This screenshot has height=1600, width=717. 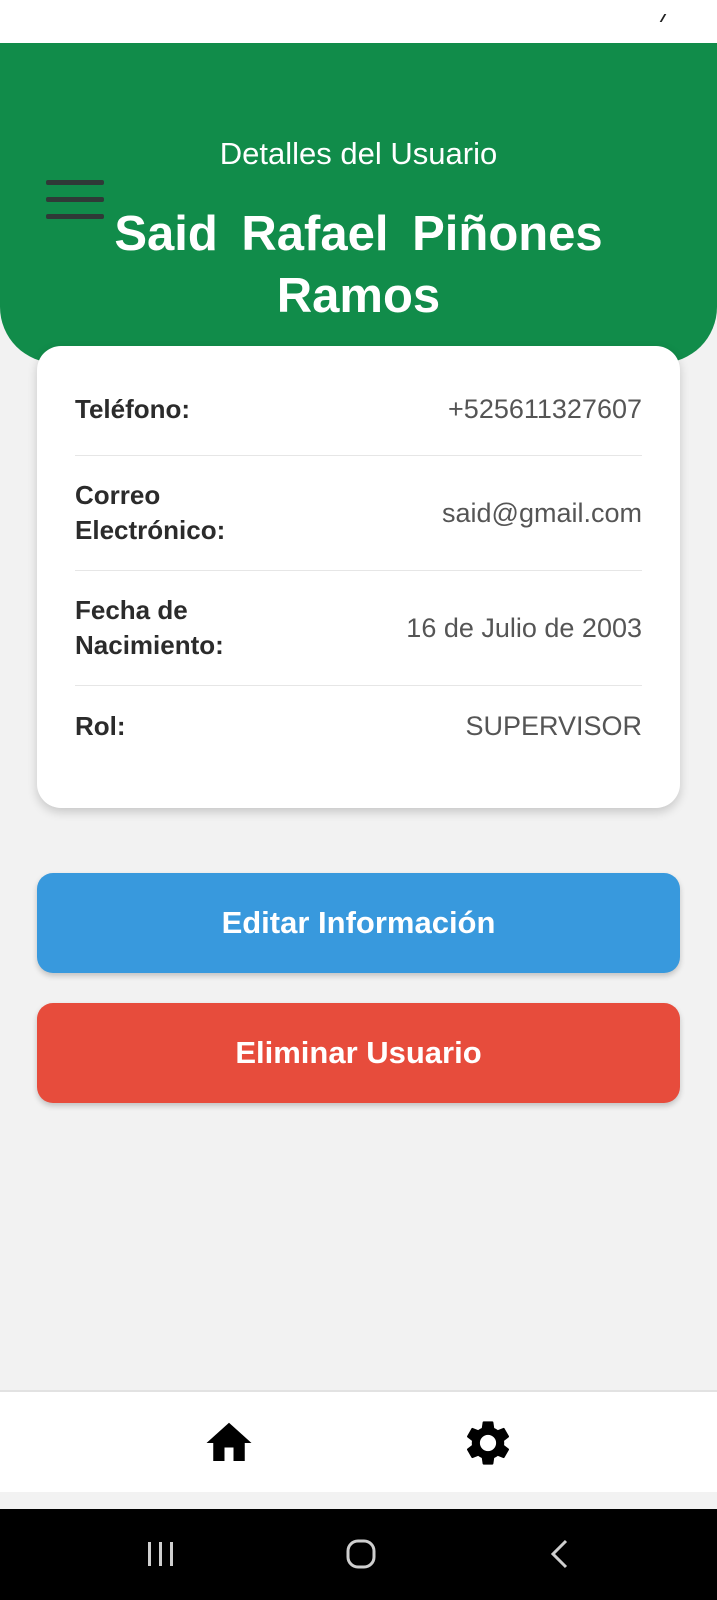 What do you see at coordinates (358, 628) in the screenshot?
I see `detail-row-birthdate: Fecha de Nacimiento: 16 de Julio de 2003` at bounding box center [358, 628].